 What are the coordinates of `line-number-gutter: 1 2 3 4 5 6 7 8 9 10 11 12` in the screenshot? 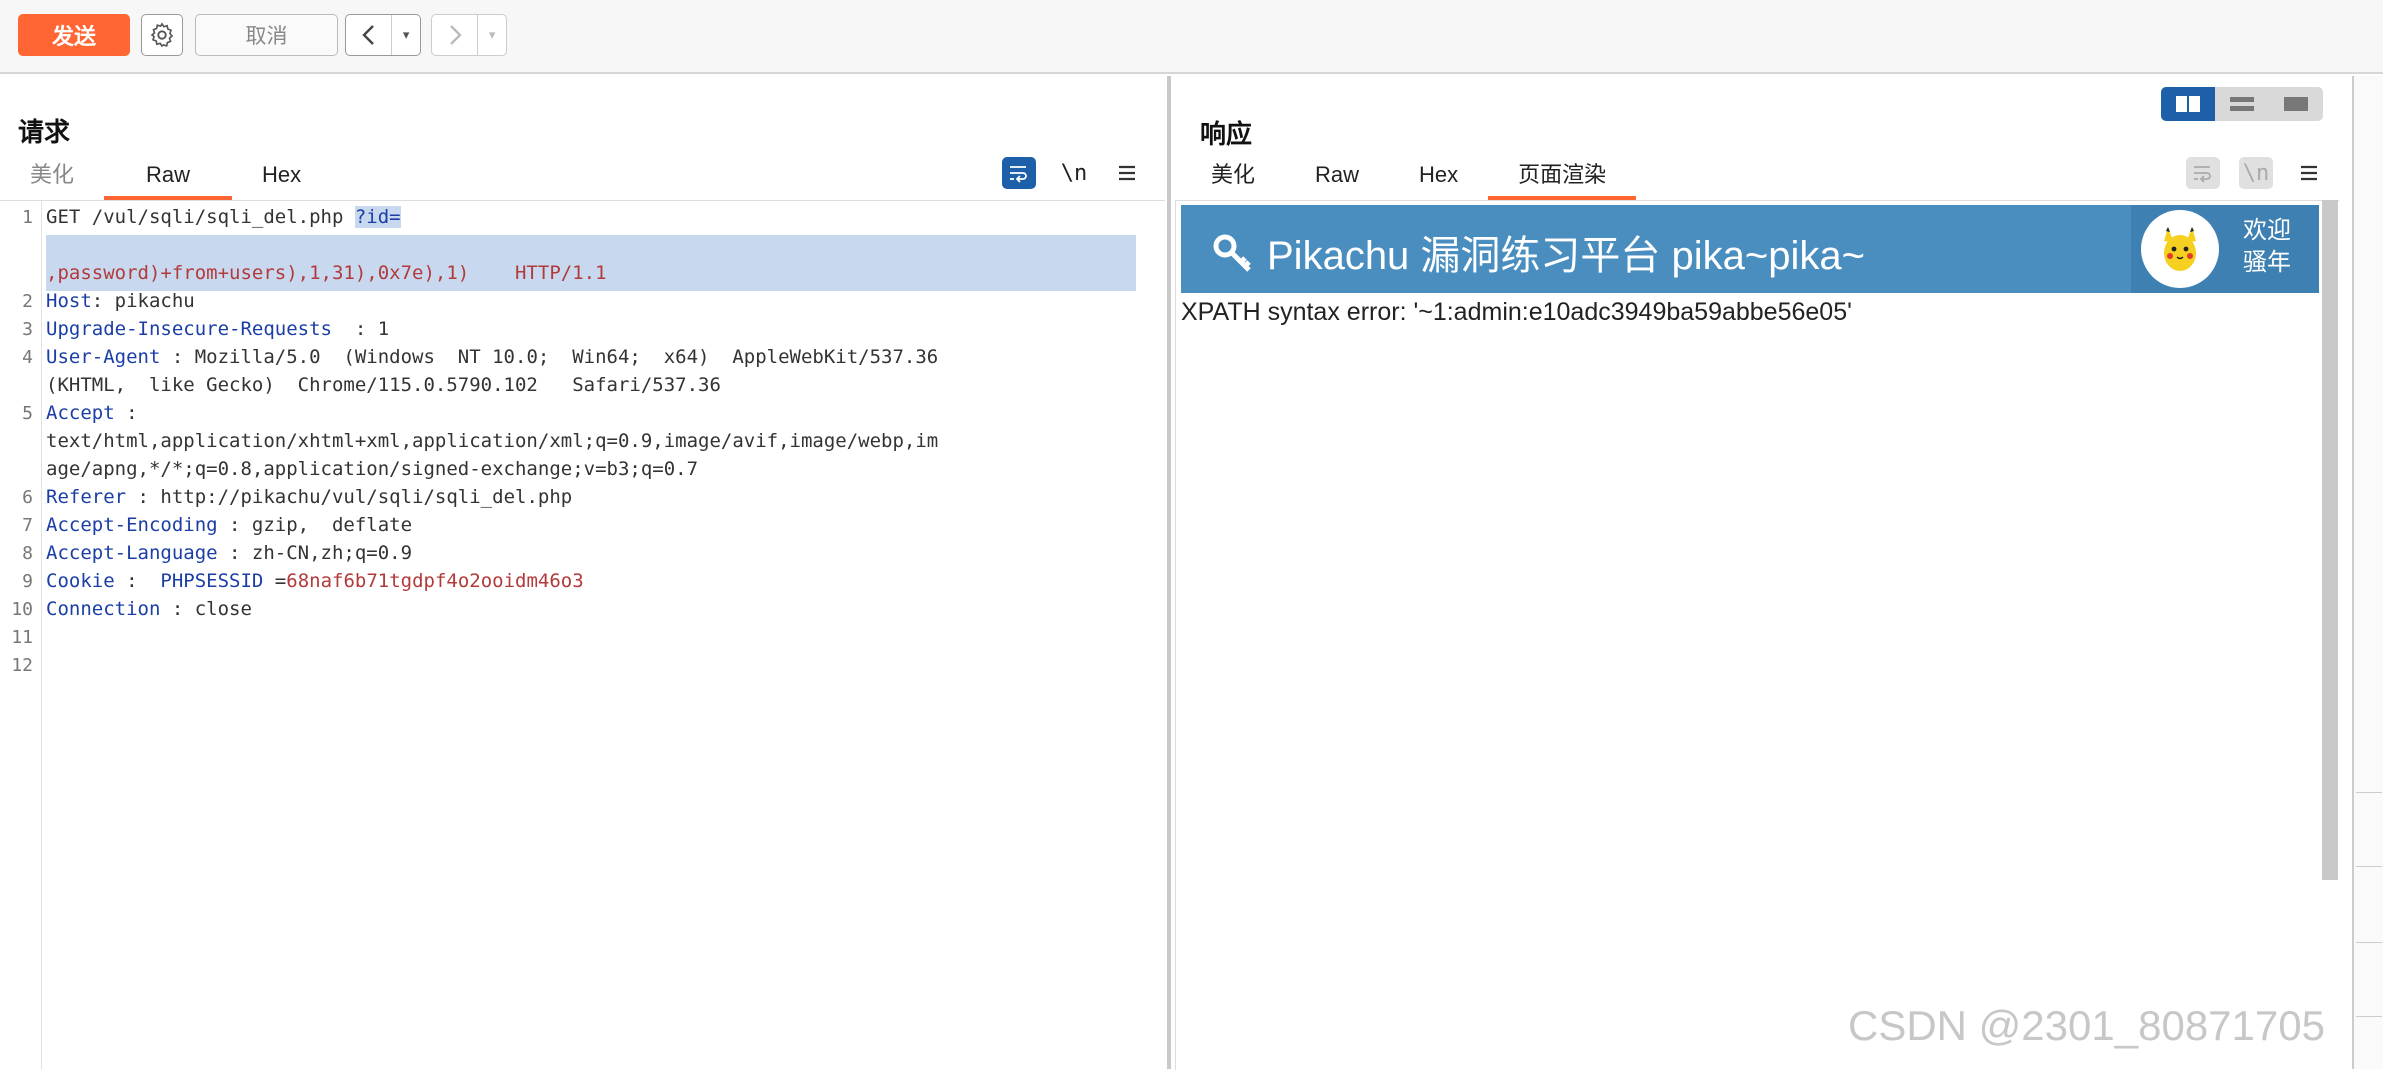 It's located at (21, 635).